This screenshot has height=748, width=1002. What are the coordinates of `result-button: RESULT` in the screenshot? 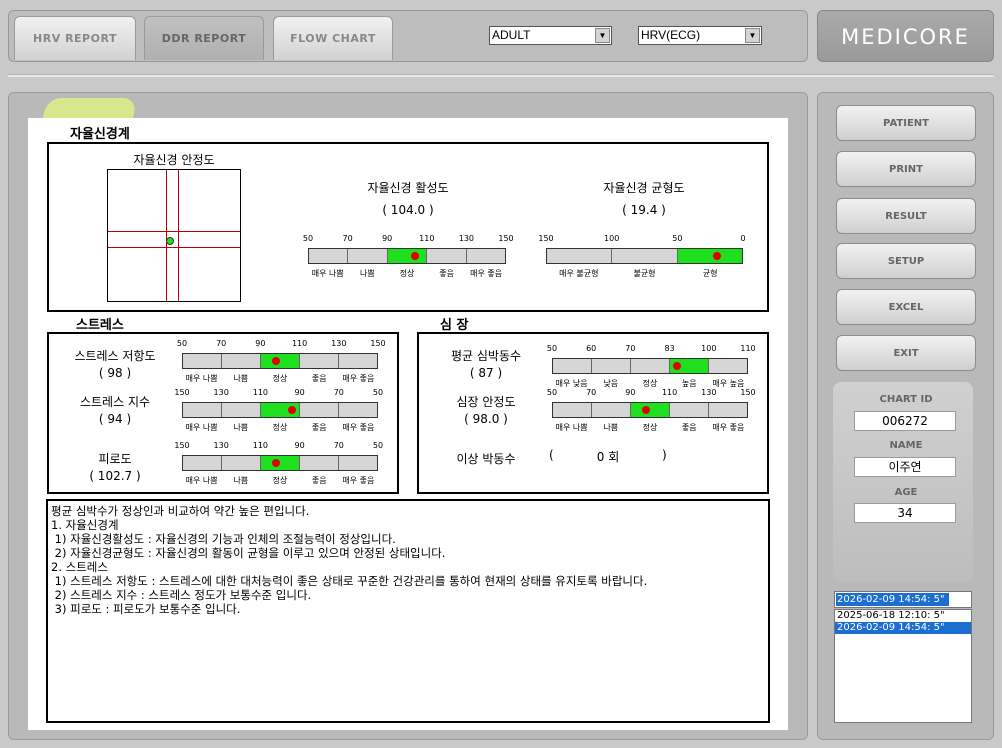 It's located at (906, 216).